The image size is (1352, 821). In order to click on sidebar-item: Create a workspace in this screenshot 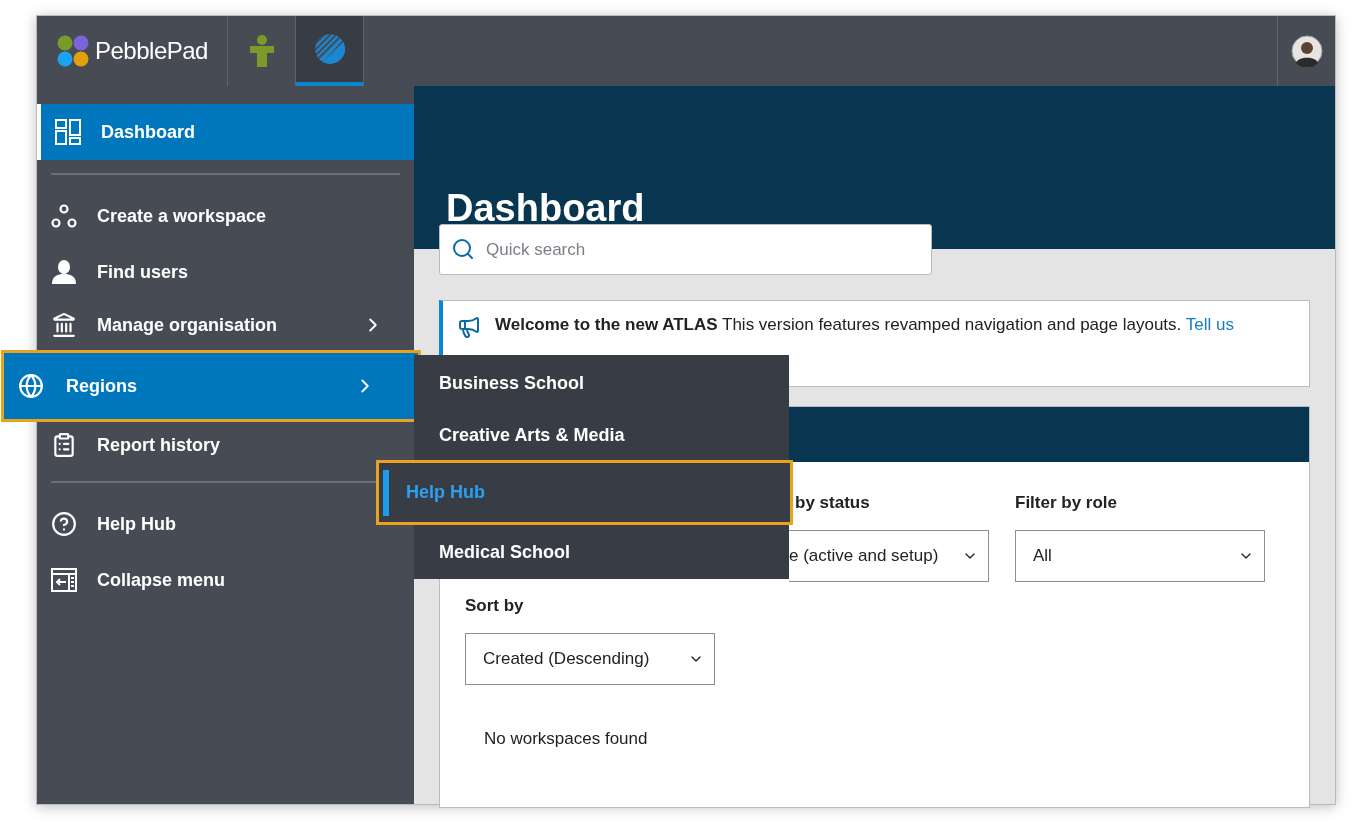, I will do `click(202, 216)`.